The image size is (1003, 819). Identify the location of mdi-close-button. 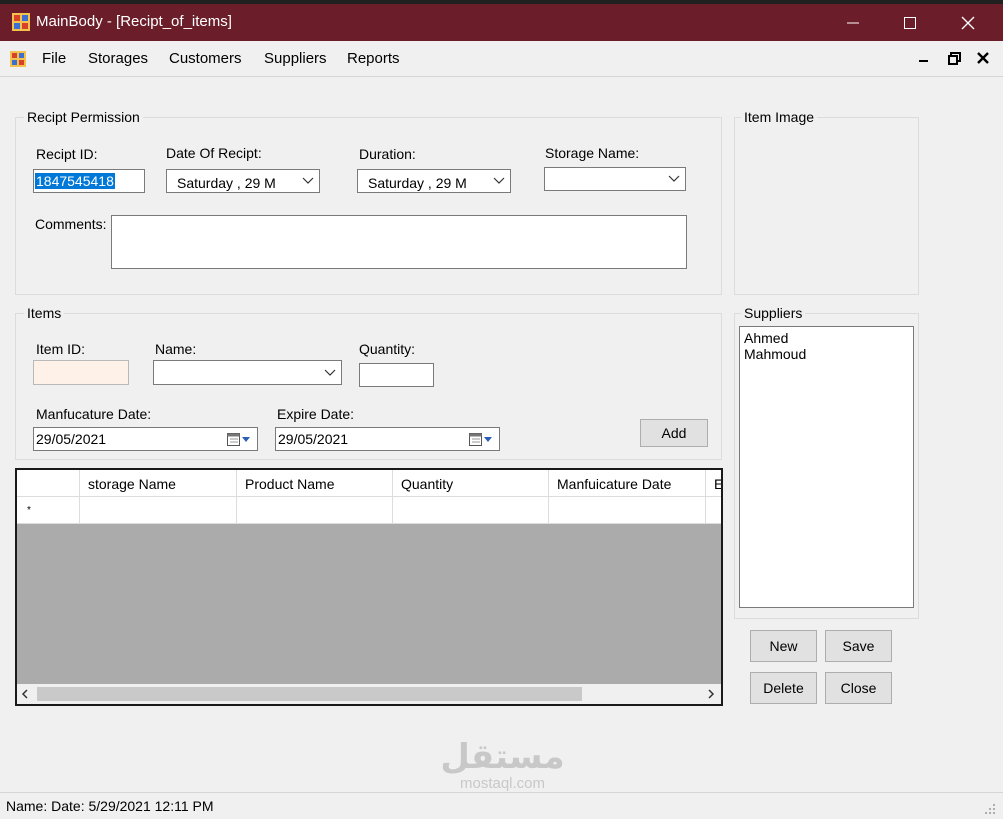
(983, 58).